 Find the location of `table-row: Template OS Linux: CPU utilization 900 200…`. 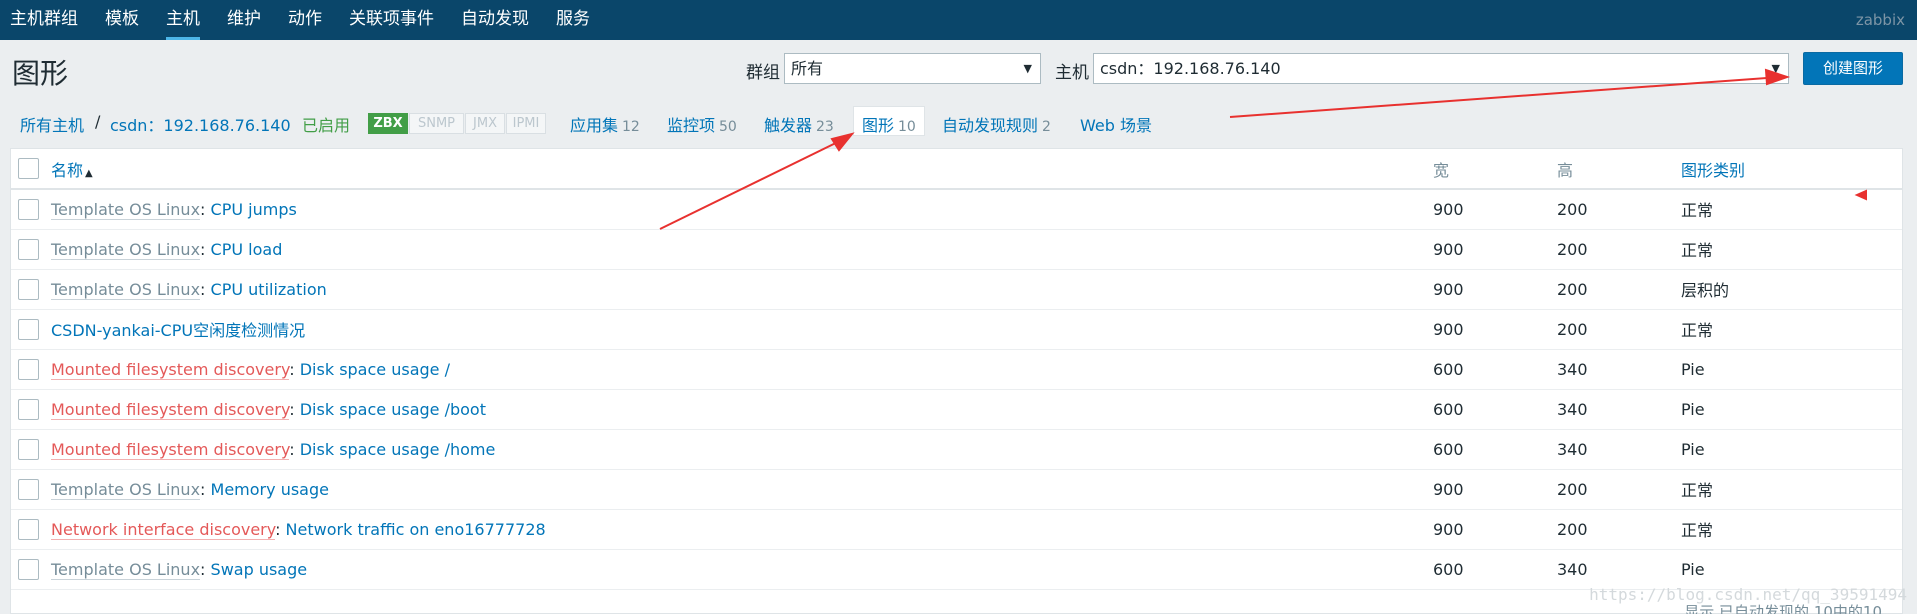

table-row: Template OS Linux: CPU utilization 900 200… is located at coordinates (956, 289).